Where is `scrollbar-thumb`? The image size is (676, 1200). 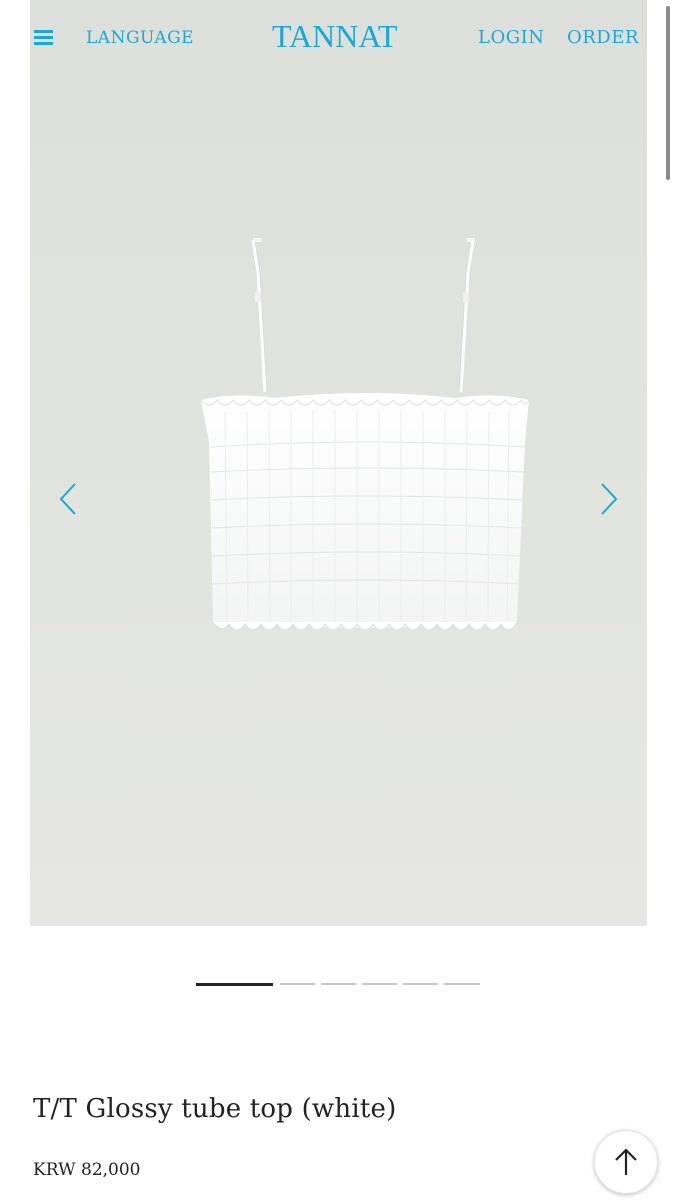
scrollbar-thumb is located at coordinates (668, 93).